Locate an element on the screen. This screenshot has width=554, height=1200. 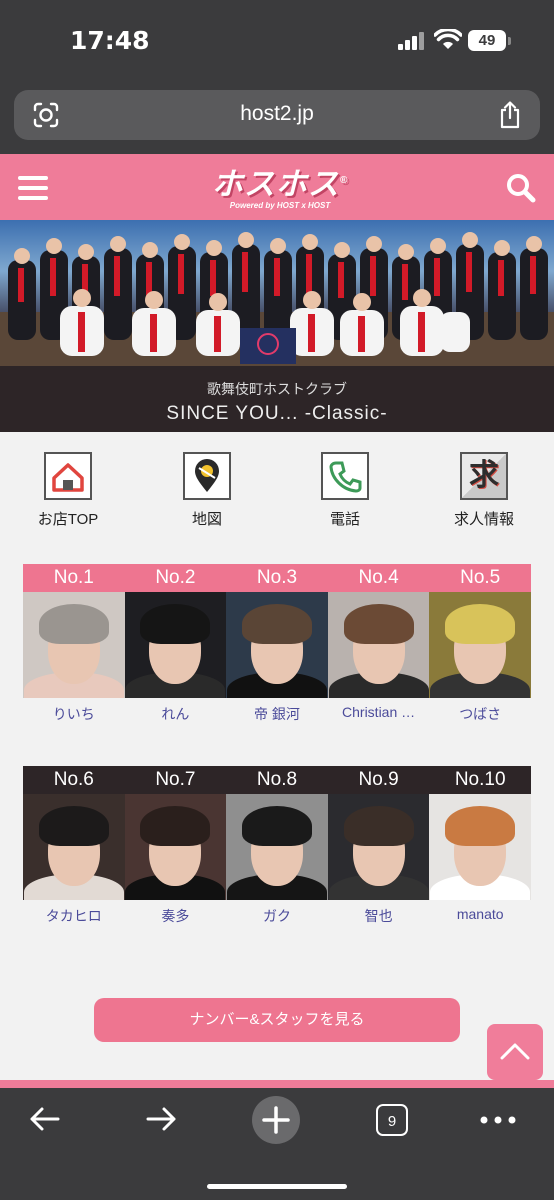
url-text: host2.jp is located at coordinates (277, 114).